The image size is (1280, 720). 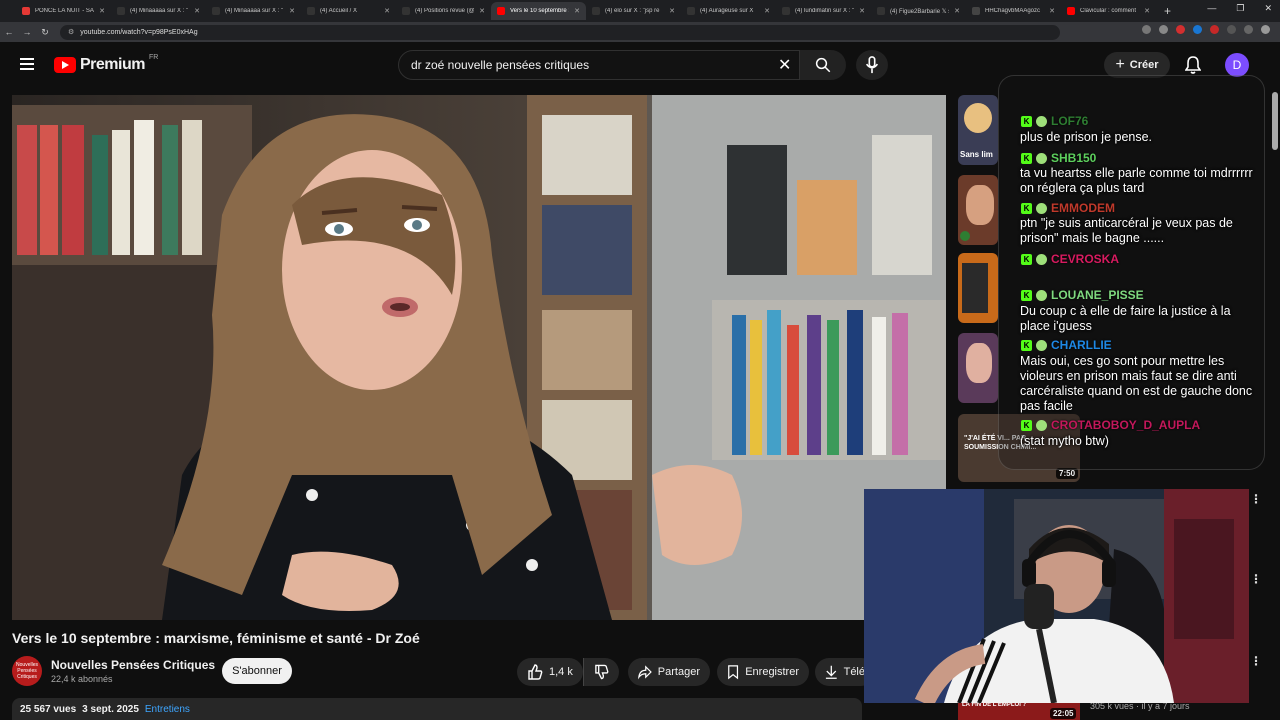 I want to click on browser-tab: HHChagvbMAAgozc ✕, so click(x=1013, y=11).